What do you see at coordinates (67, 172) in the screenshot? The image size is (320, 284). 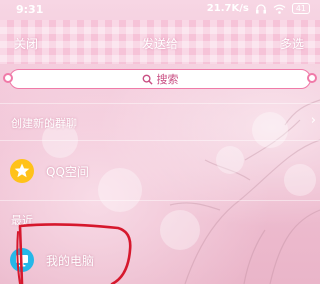 I see `qzone-label: QQ空间` at bounding box center [67, 172].